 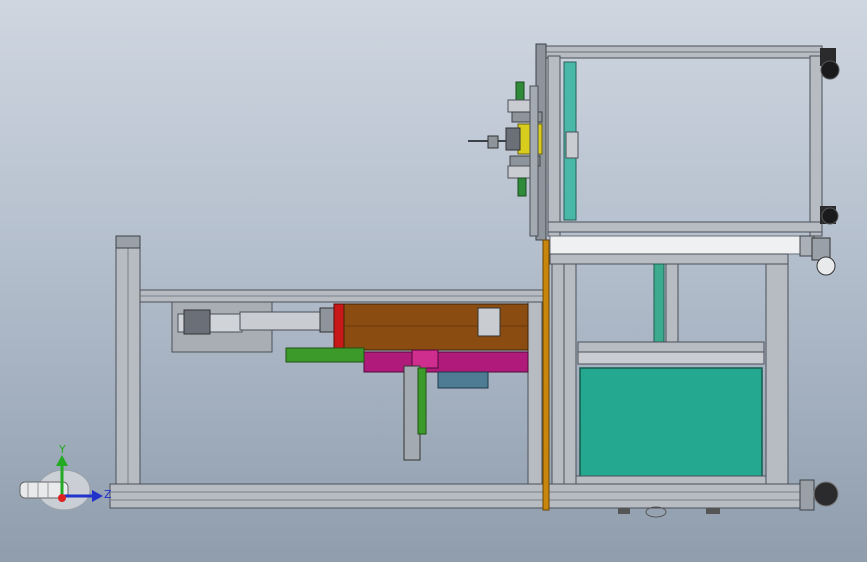 What do you see at coordinates (679, 150) in the screenshot?
I see `upper-cage-frame` at bounding box center [679, 150].